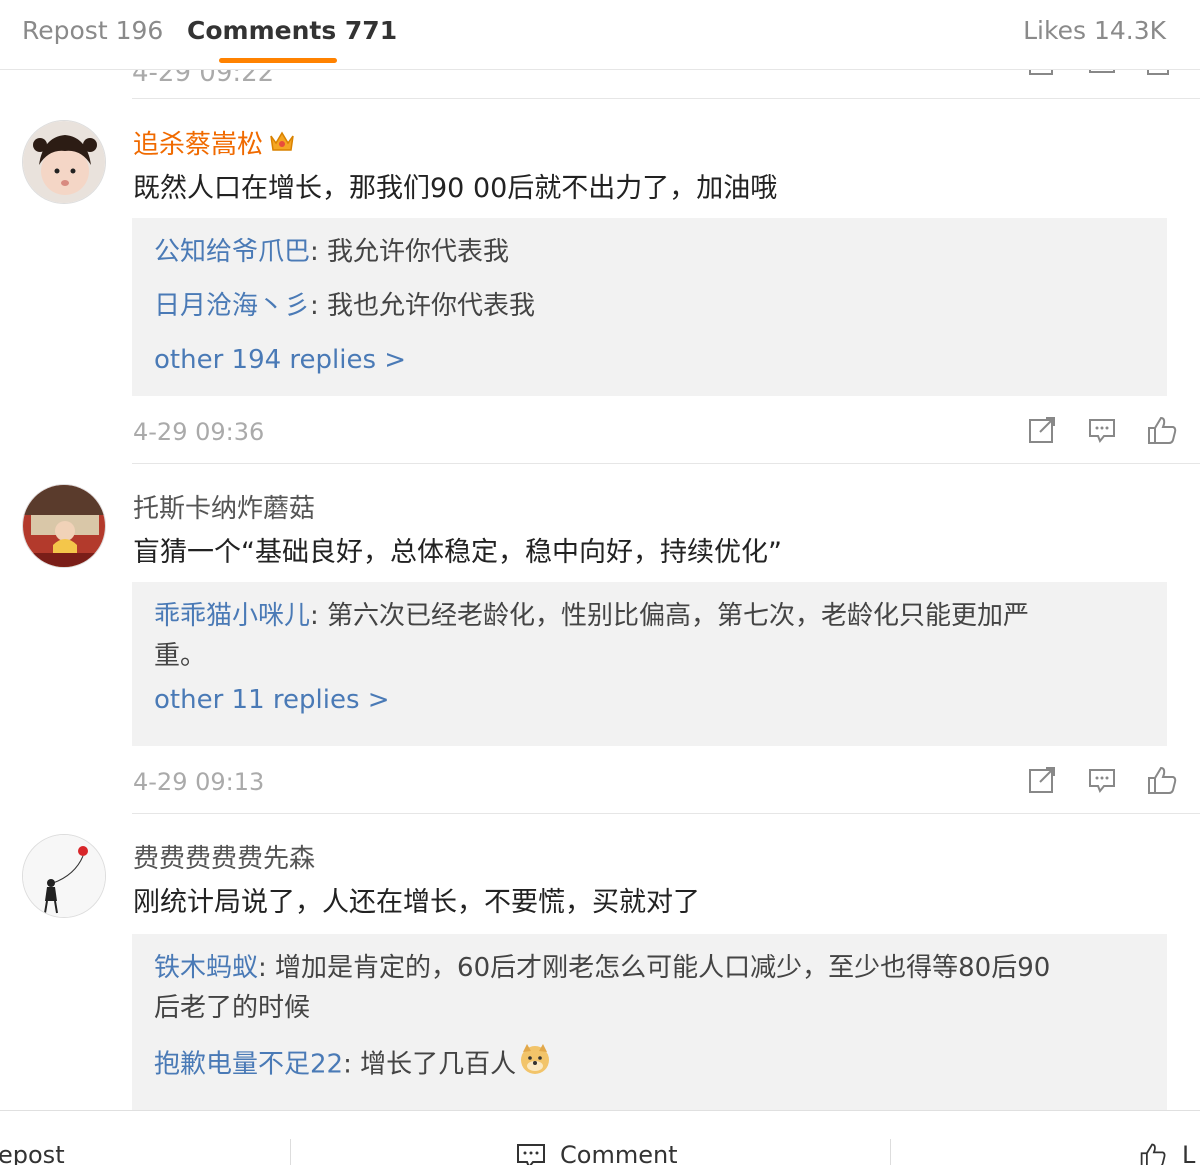  Describe the element at coordinates (232, 616) in the screenshot. I see `reply-username: 乖乖猫小咪儿` at that location.